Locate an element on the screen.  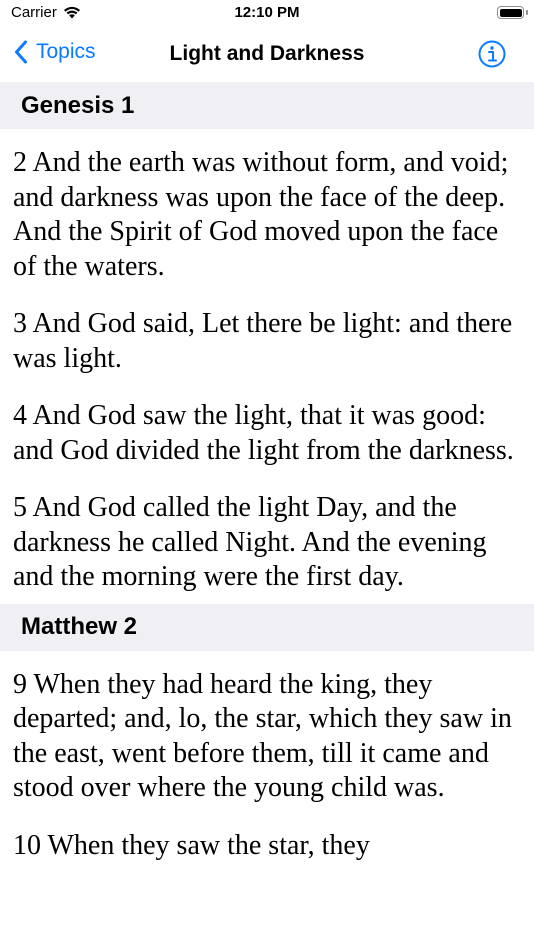
clock: 12:10 PM is located at coordinates (267, 12).